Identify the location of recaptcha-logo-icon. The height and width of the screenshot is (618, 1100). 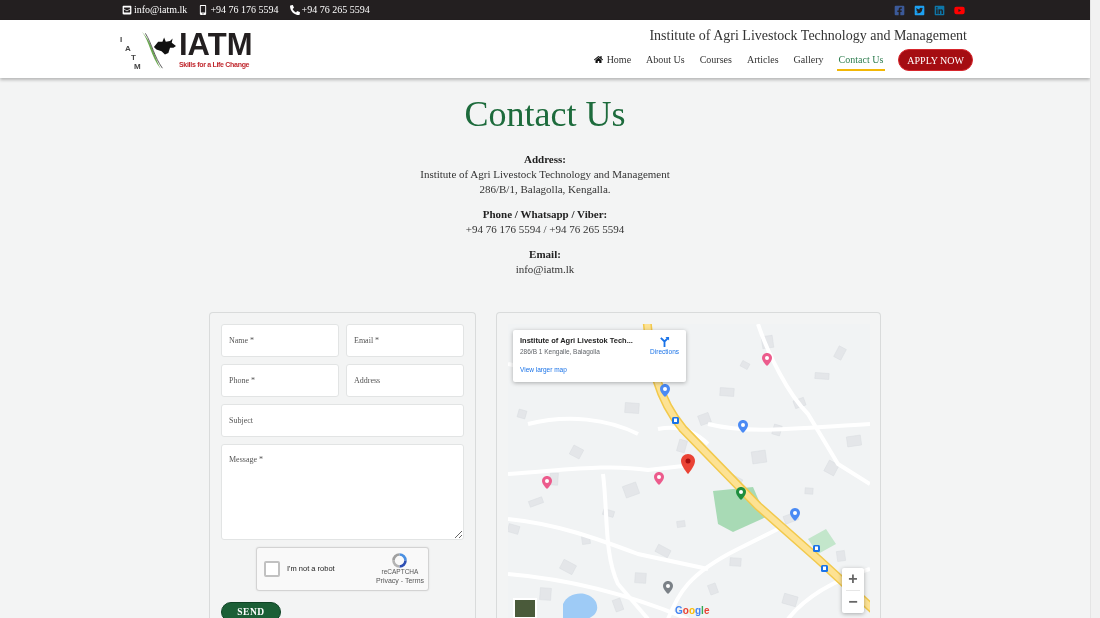
(400, 560).